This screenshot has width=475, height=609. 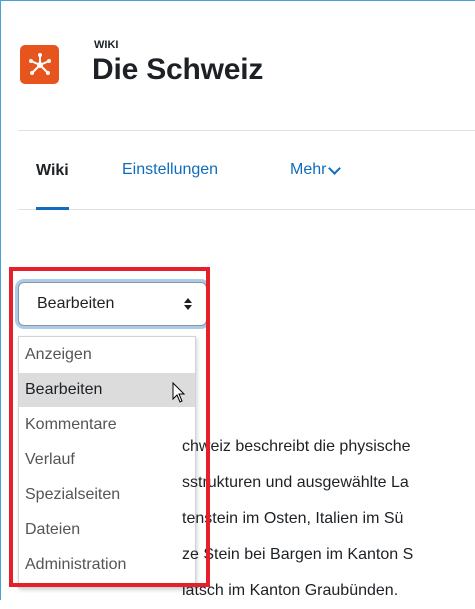 I want to click on tab-wiki-label: Wiki, so click(x=52, y=170).